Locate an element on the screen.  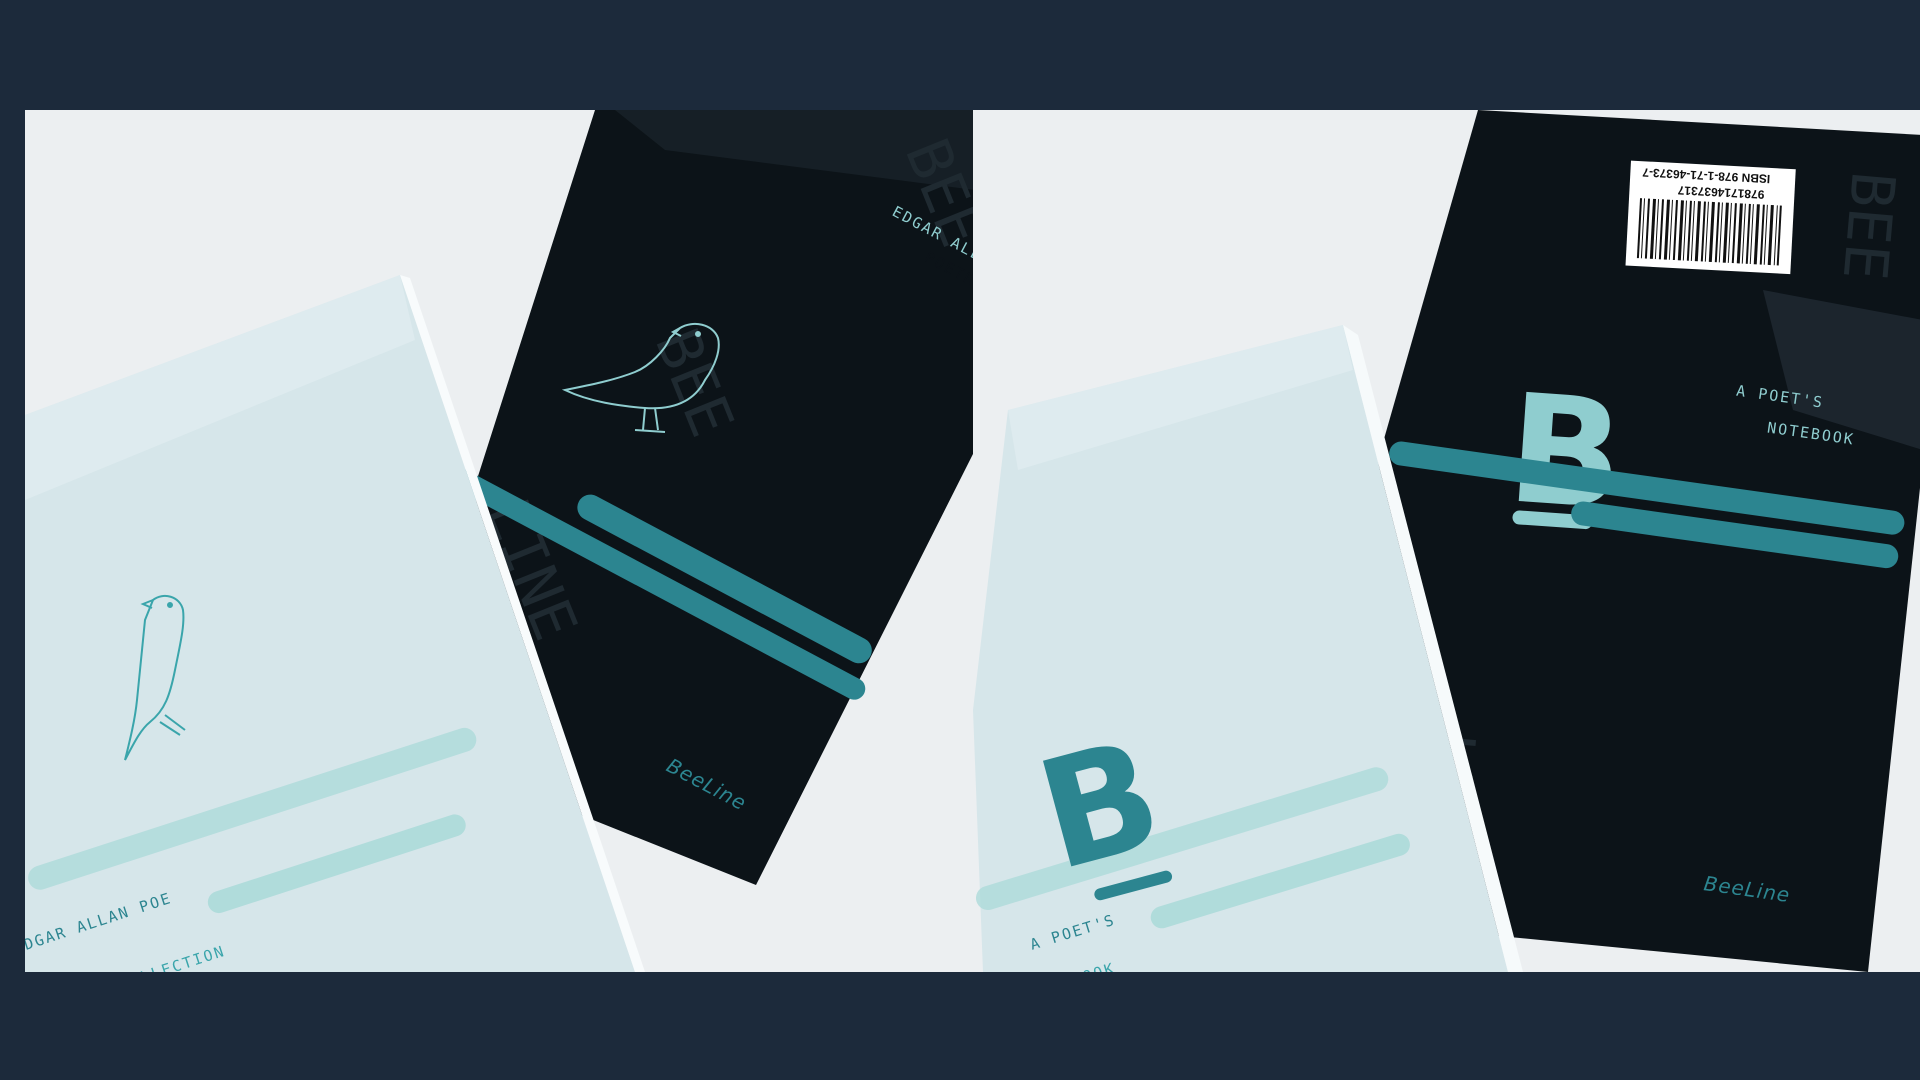
svg-text: BEE is located at coordinates (1868, 226).